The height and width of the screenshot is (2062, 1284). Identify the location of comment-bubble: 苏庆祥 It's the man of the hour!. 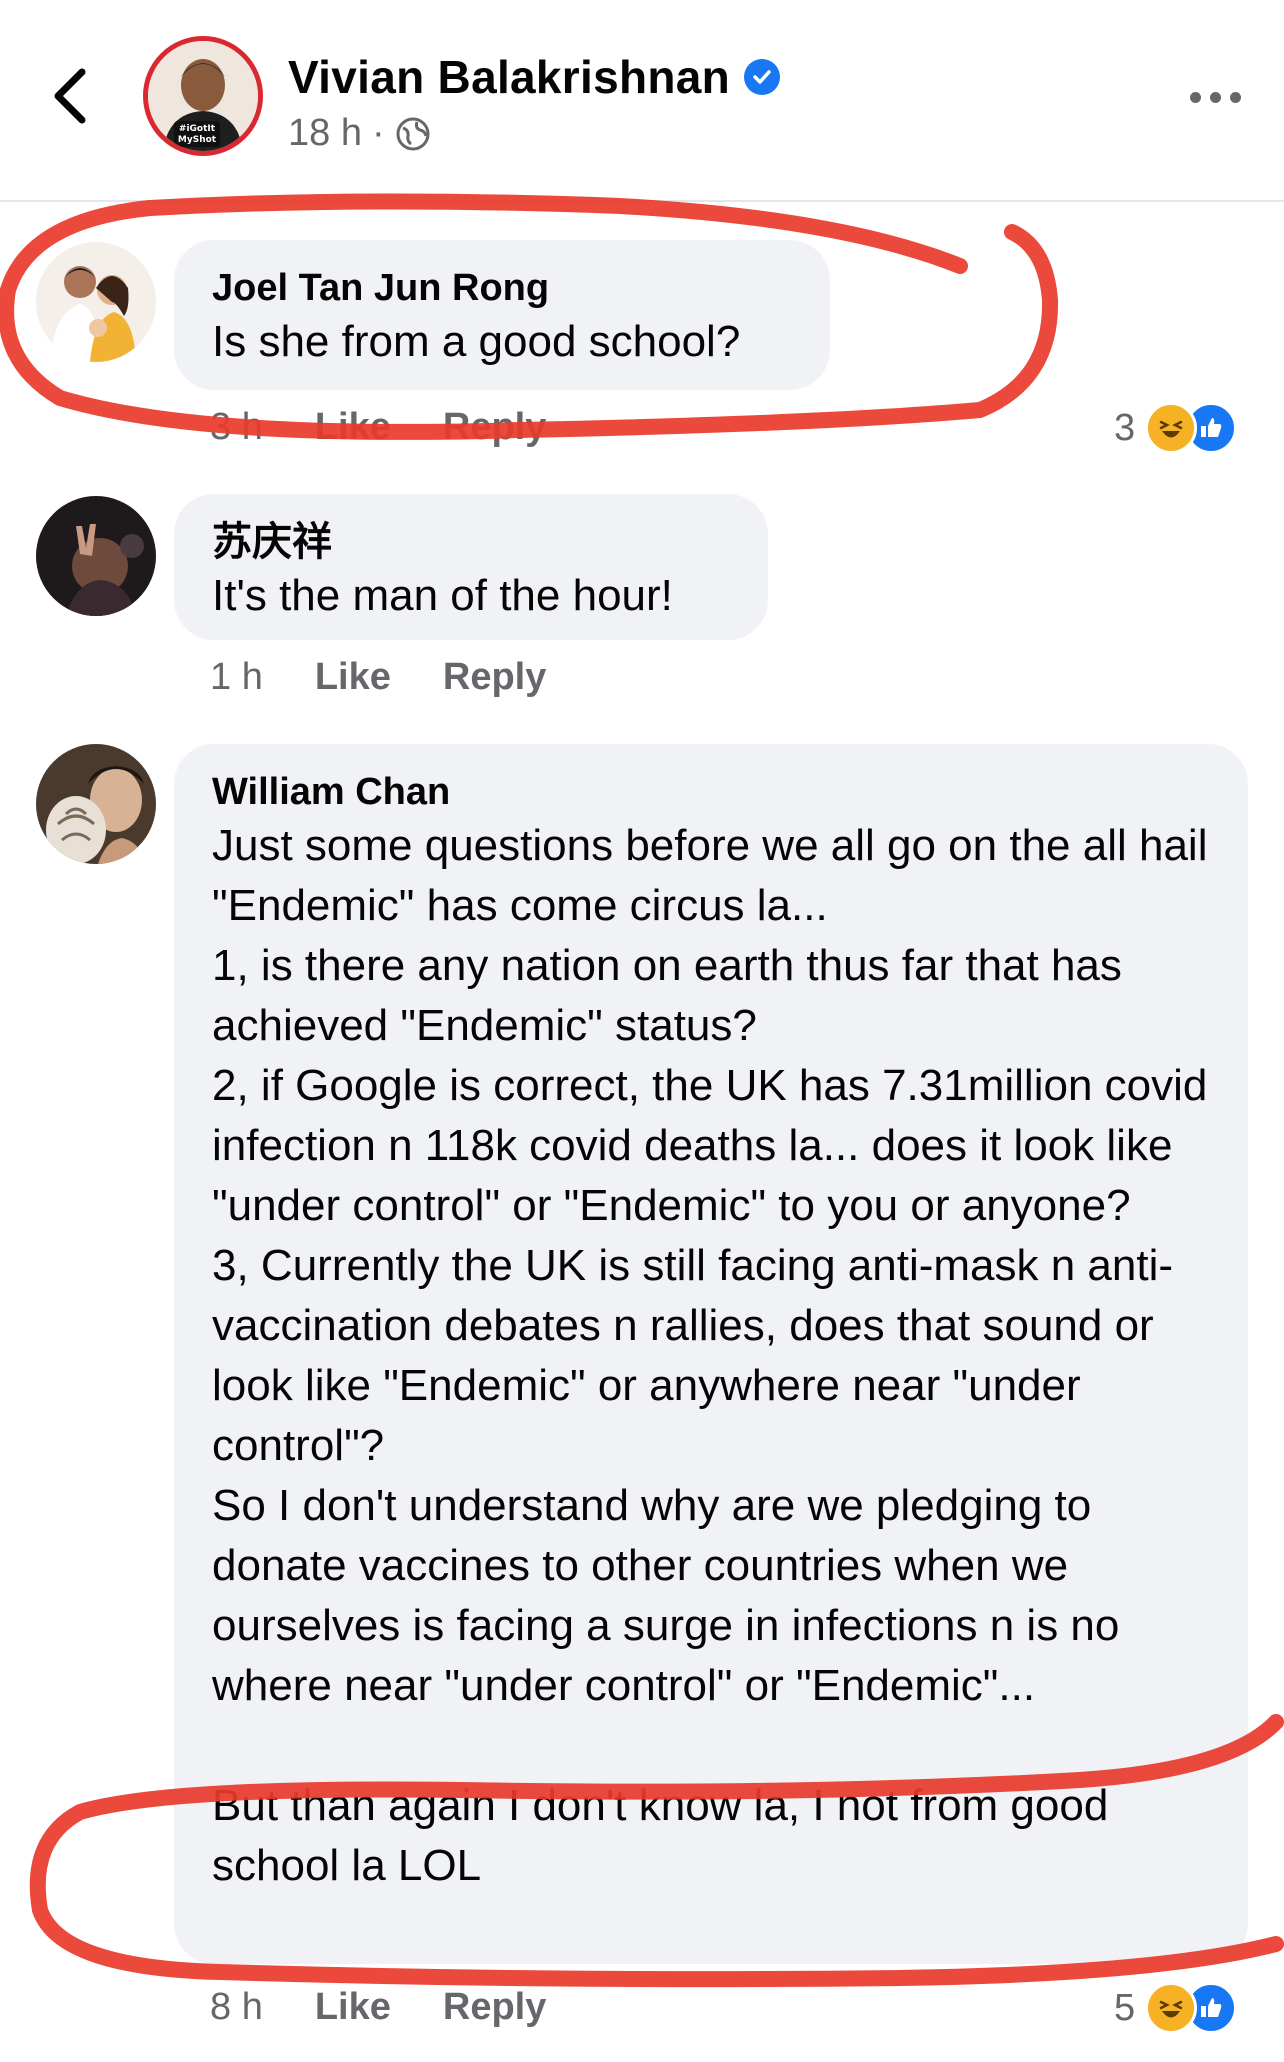
(471, 567).